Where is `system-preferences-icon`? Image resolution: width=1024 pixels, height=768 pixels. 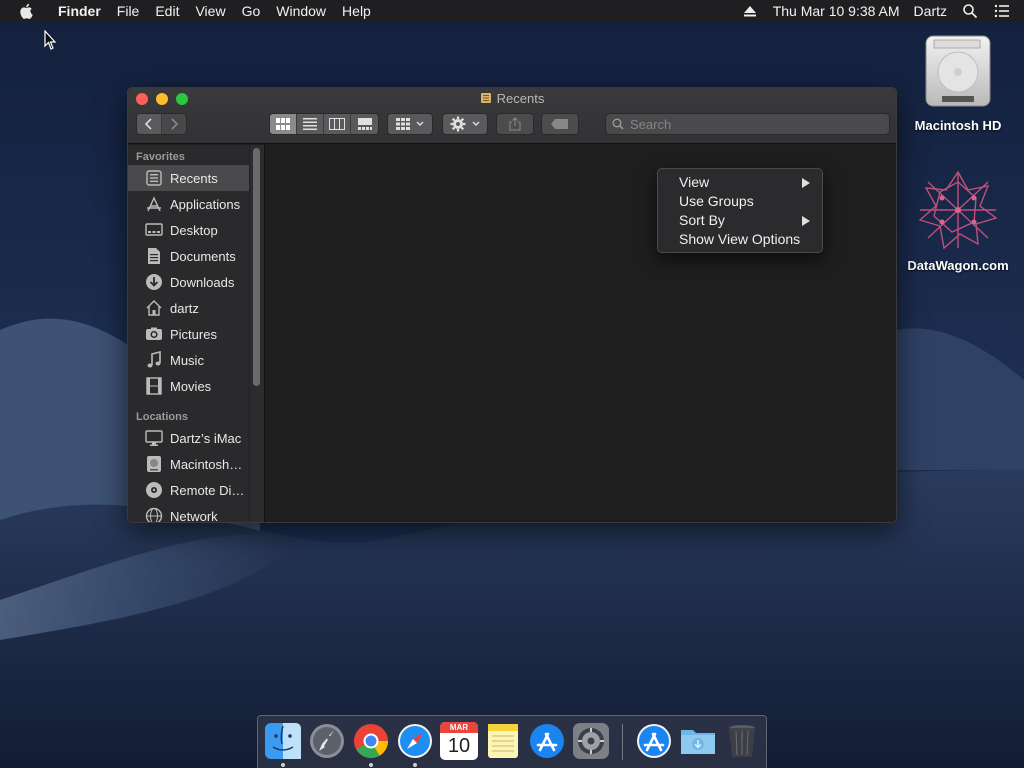
system-preferences-icon is located at coordinates (591, 741).